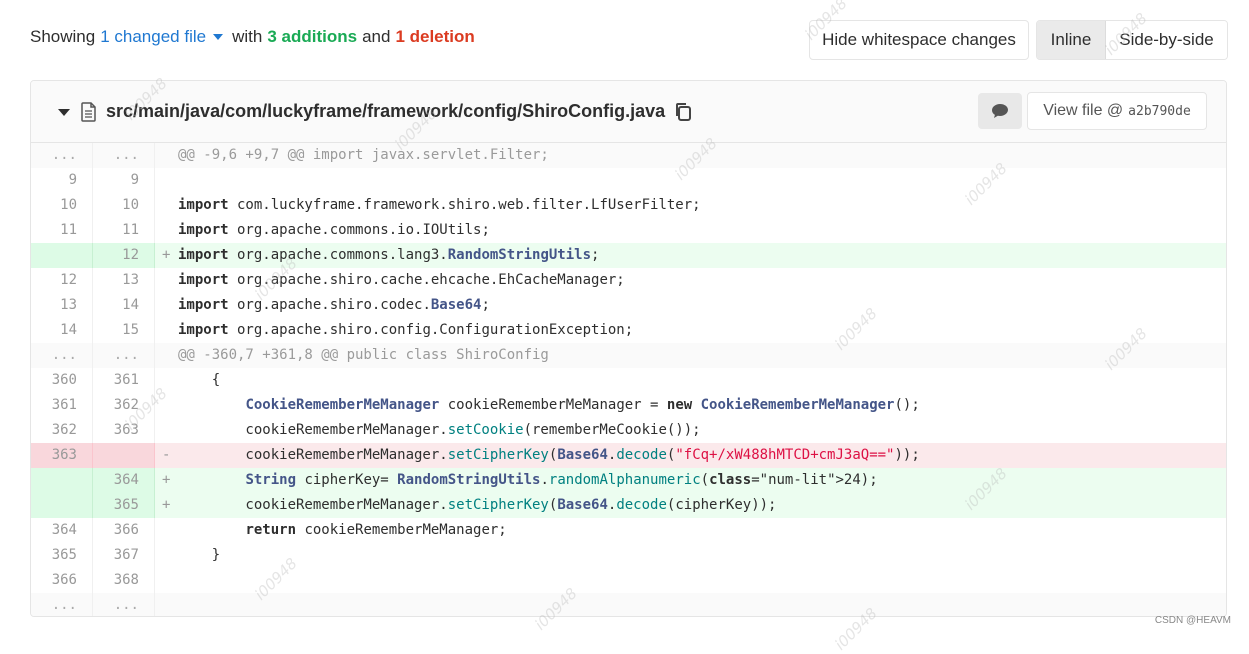 The width and height of the screenshot is (1249, 654). What do you see at coordinates (166, 455) in the screenshot?
I see `diff-sign: -` at bounding box center [166, 455].